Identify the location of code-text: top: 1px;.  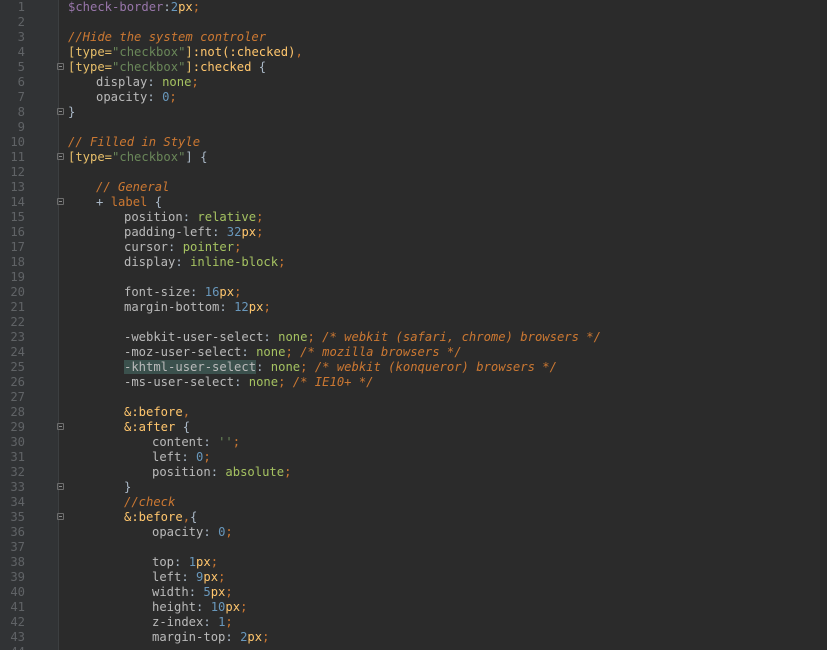
(185, 562).